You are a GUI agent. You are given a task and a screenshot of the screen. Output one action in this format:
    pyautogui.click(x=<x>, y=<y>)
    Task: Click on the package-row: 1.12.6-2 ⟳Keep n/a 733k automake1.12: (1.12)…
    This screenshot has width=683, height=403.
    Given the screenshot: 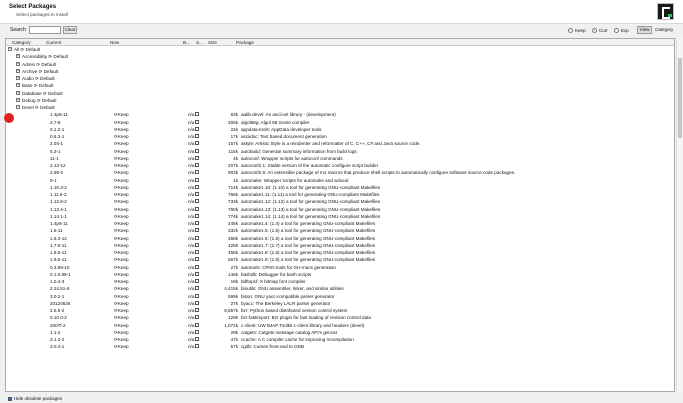 What is the action you would take?
    pyautogui.click(x=340, y=201)
    